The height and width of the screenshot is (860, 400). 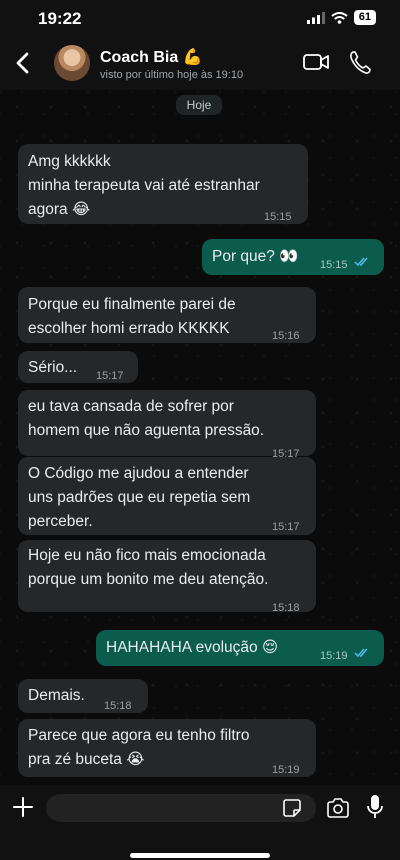 I want to click on message-text: perceber., so click(x=60, y=521).